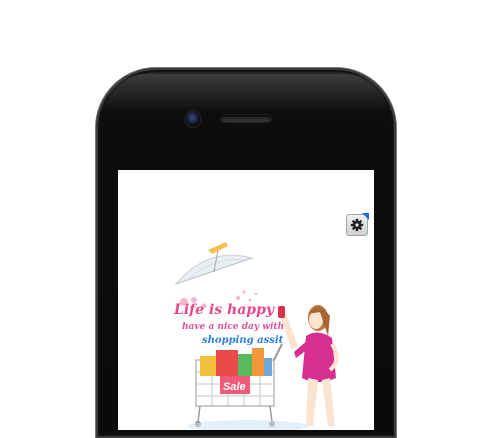 This screenshot has width=478, height=438. What do you see at coordinates (233, 327) in the screenshot?
I see `tagline-line-2: have a nice day with` at bounding box center [233, 327].